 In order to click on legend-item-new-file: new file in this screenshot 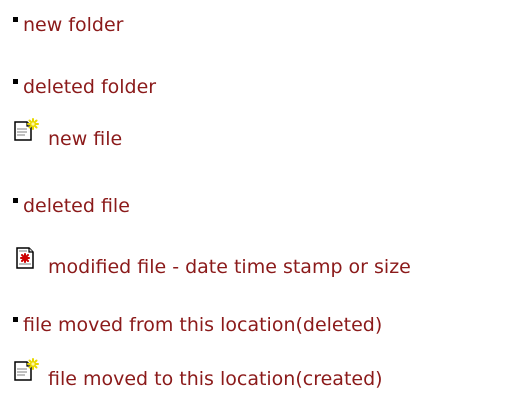, I will do `click(67, 134)`.